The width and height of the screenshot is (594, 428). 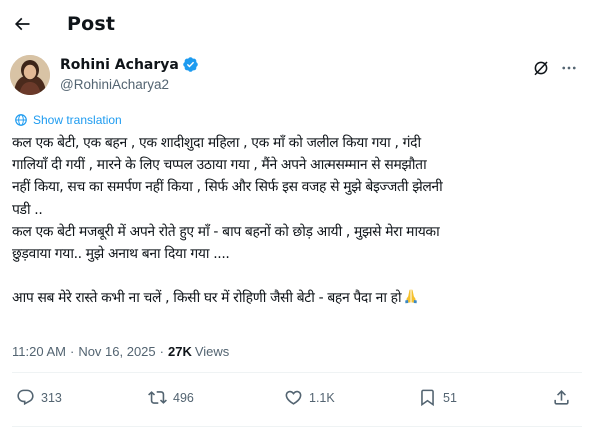 I want to click on bookmark-icon, so click(x=427, y=398).